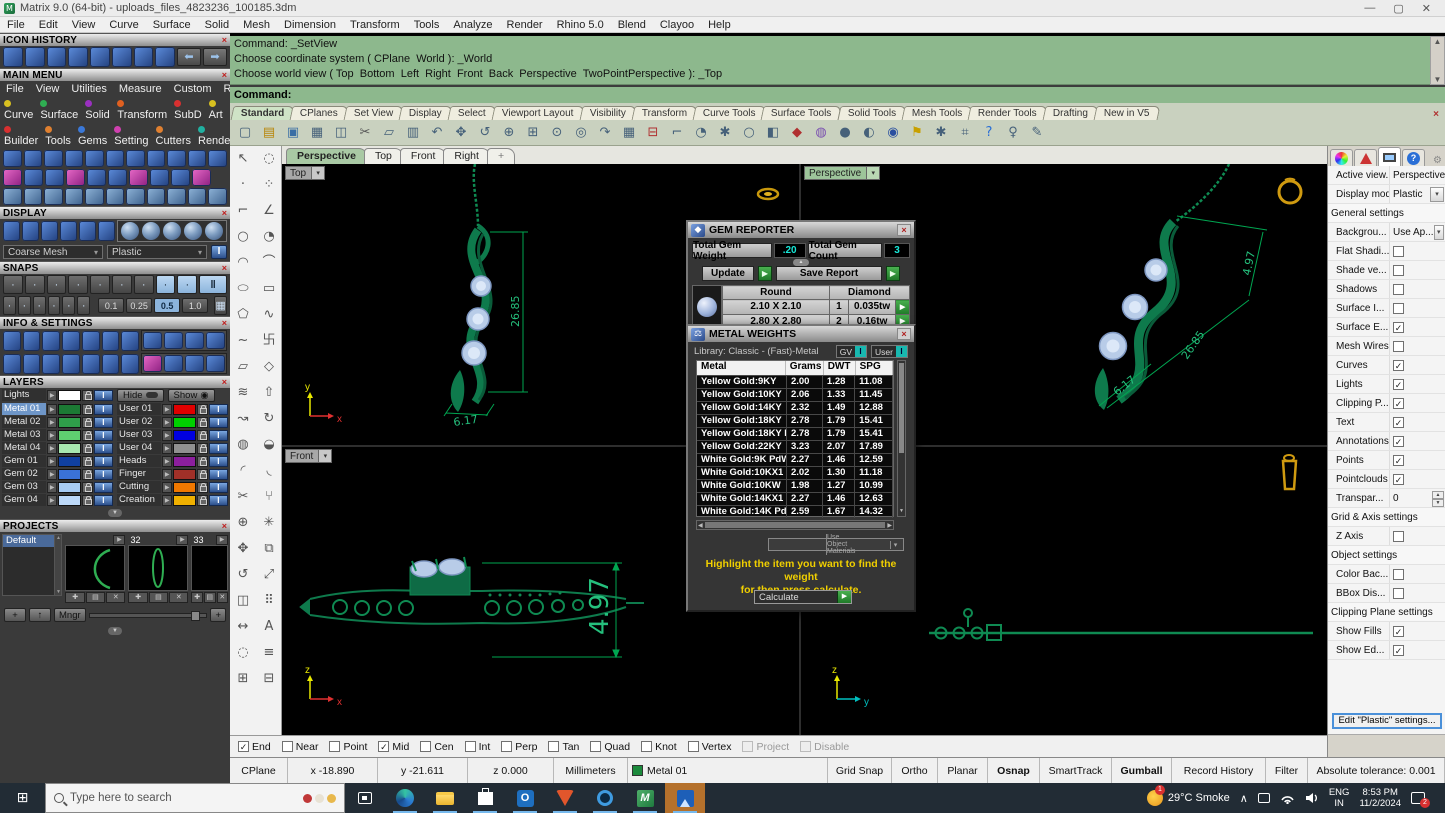 The image size is (1445, 813). I want to click on clock: 8:53 PM 11/2/2024, so click(1380, 798).